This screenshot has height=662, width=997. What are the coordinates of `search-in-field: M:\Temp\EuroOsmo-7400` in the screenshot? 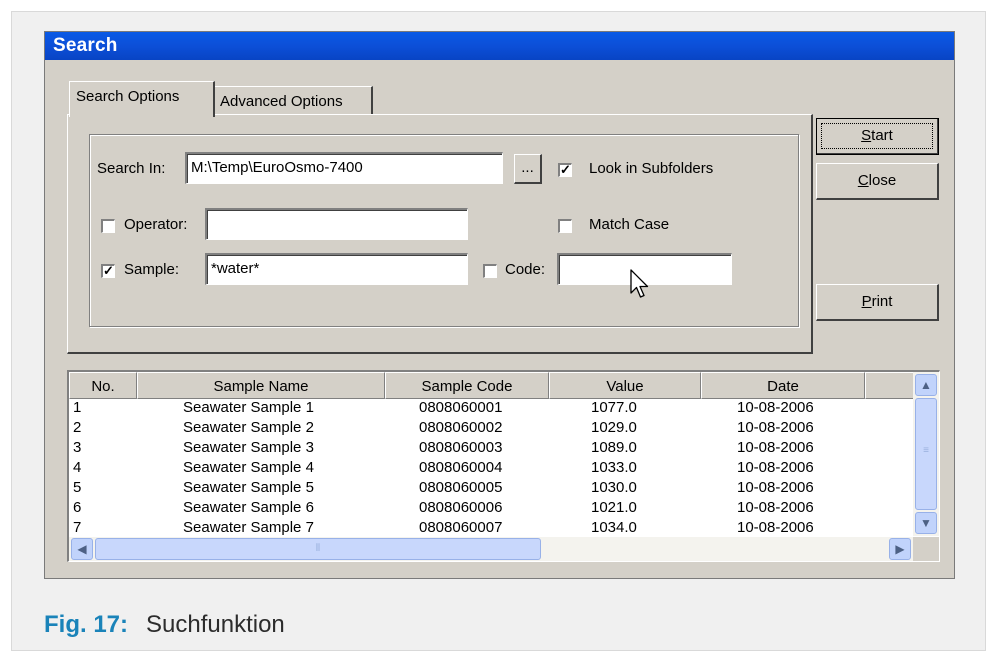 It's located at (344, 168).